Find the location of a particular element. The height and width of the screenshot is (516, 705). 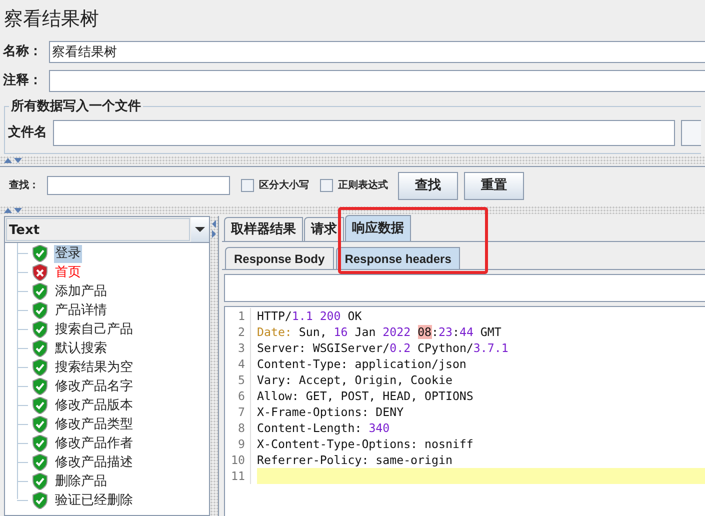

code-line: Content-Length: 340 is located at coordinates (324, 428).